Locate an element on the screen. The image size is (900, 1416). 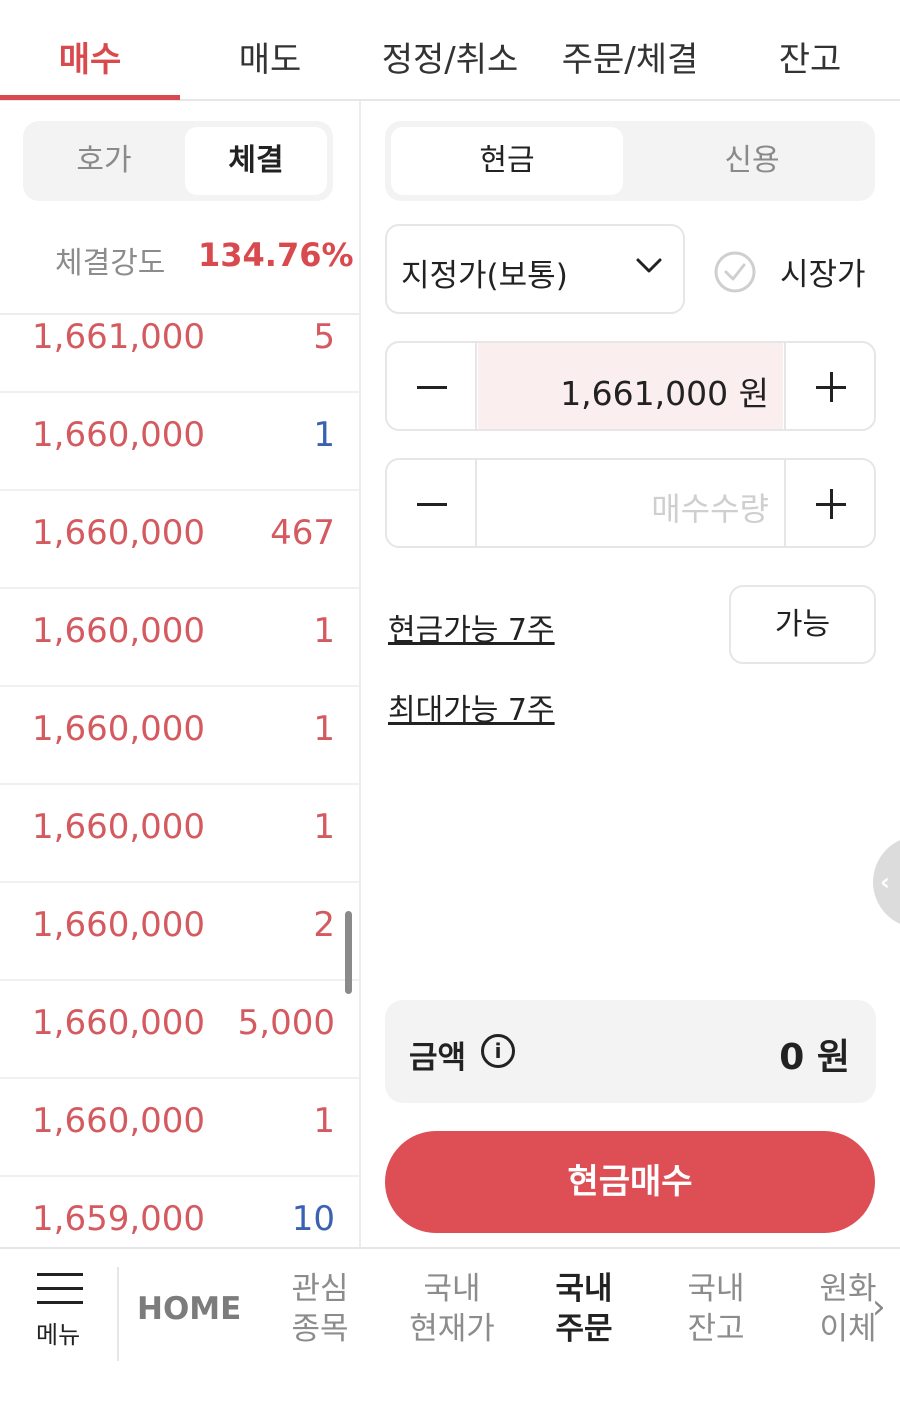
trade-qty: 10 is located at coordinates (313, 1219).